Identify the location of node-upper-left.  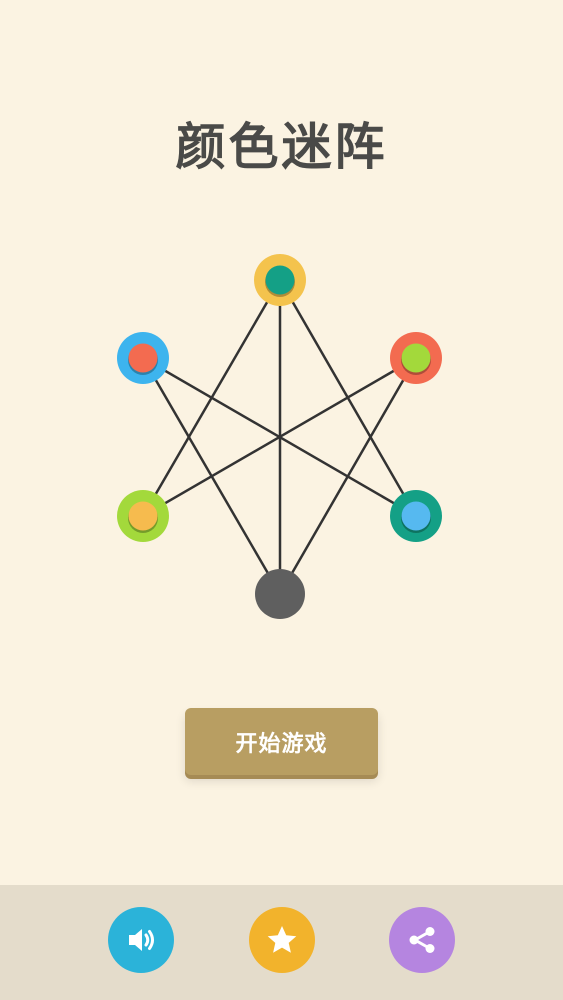
(143, 358).